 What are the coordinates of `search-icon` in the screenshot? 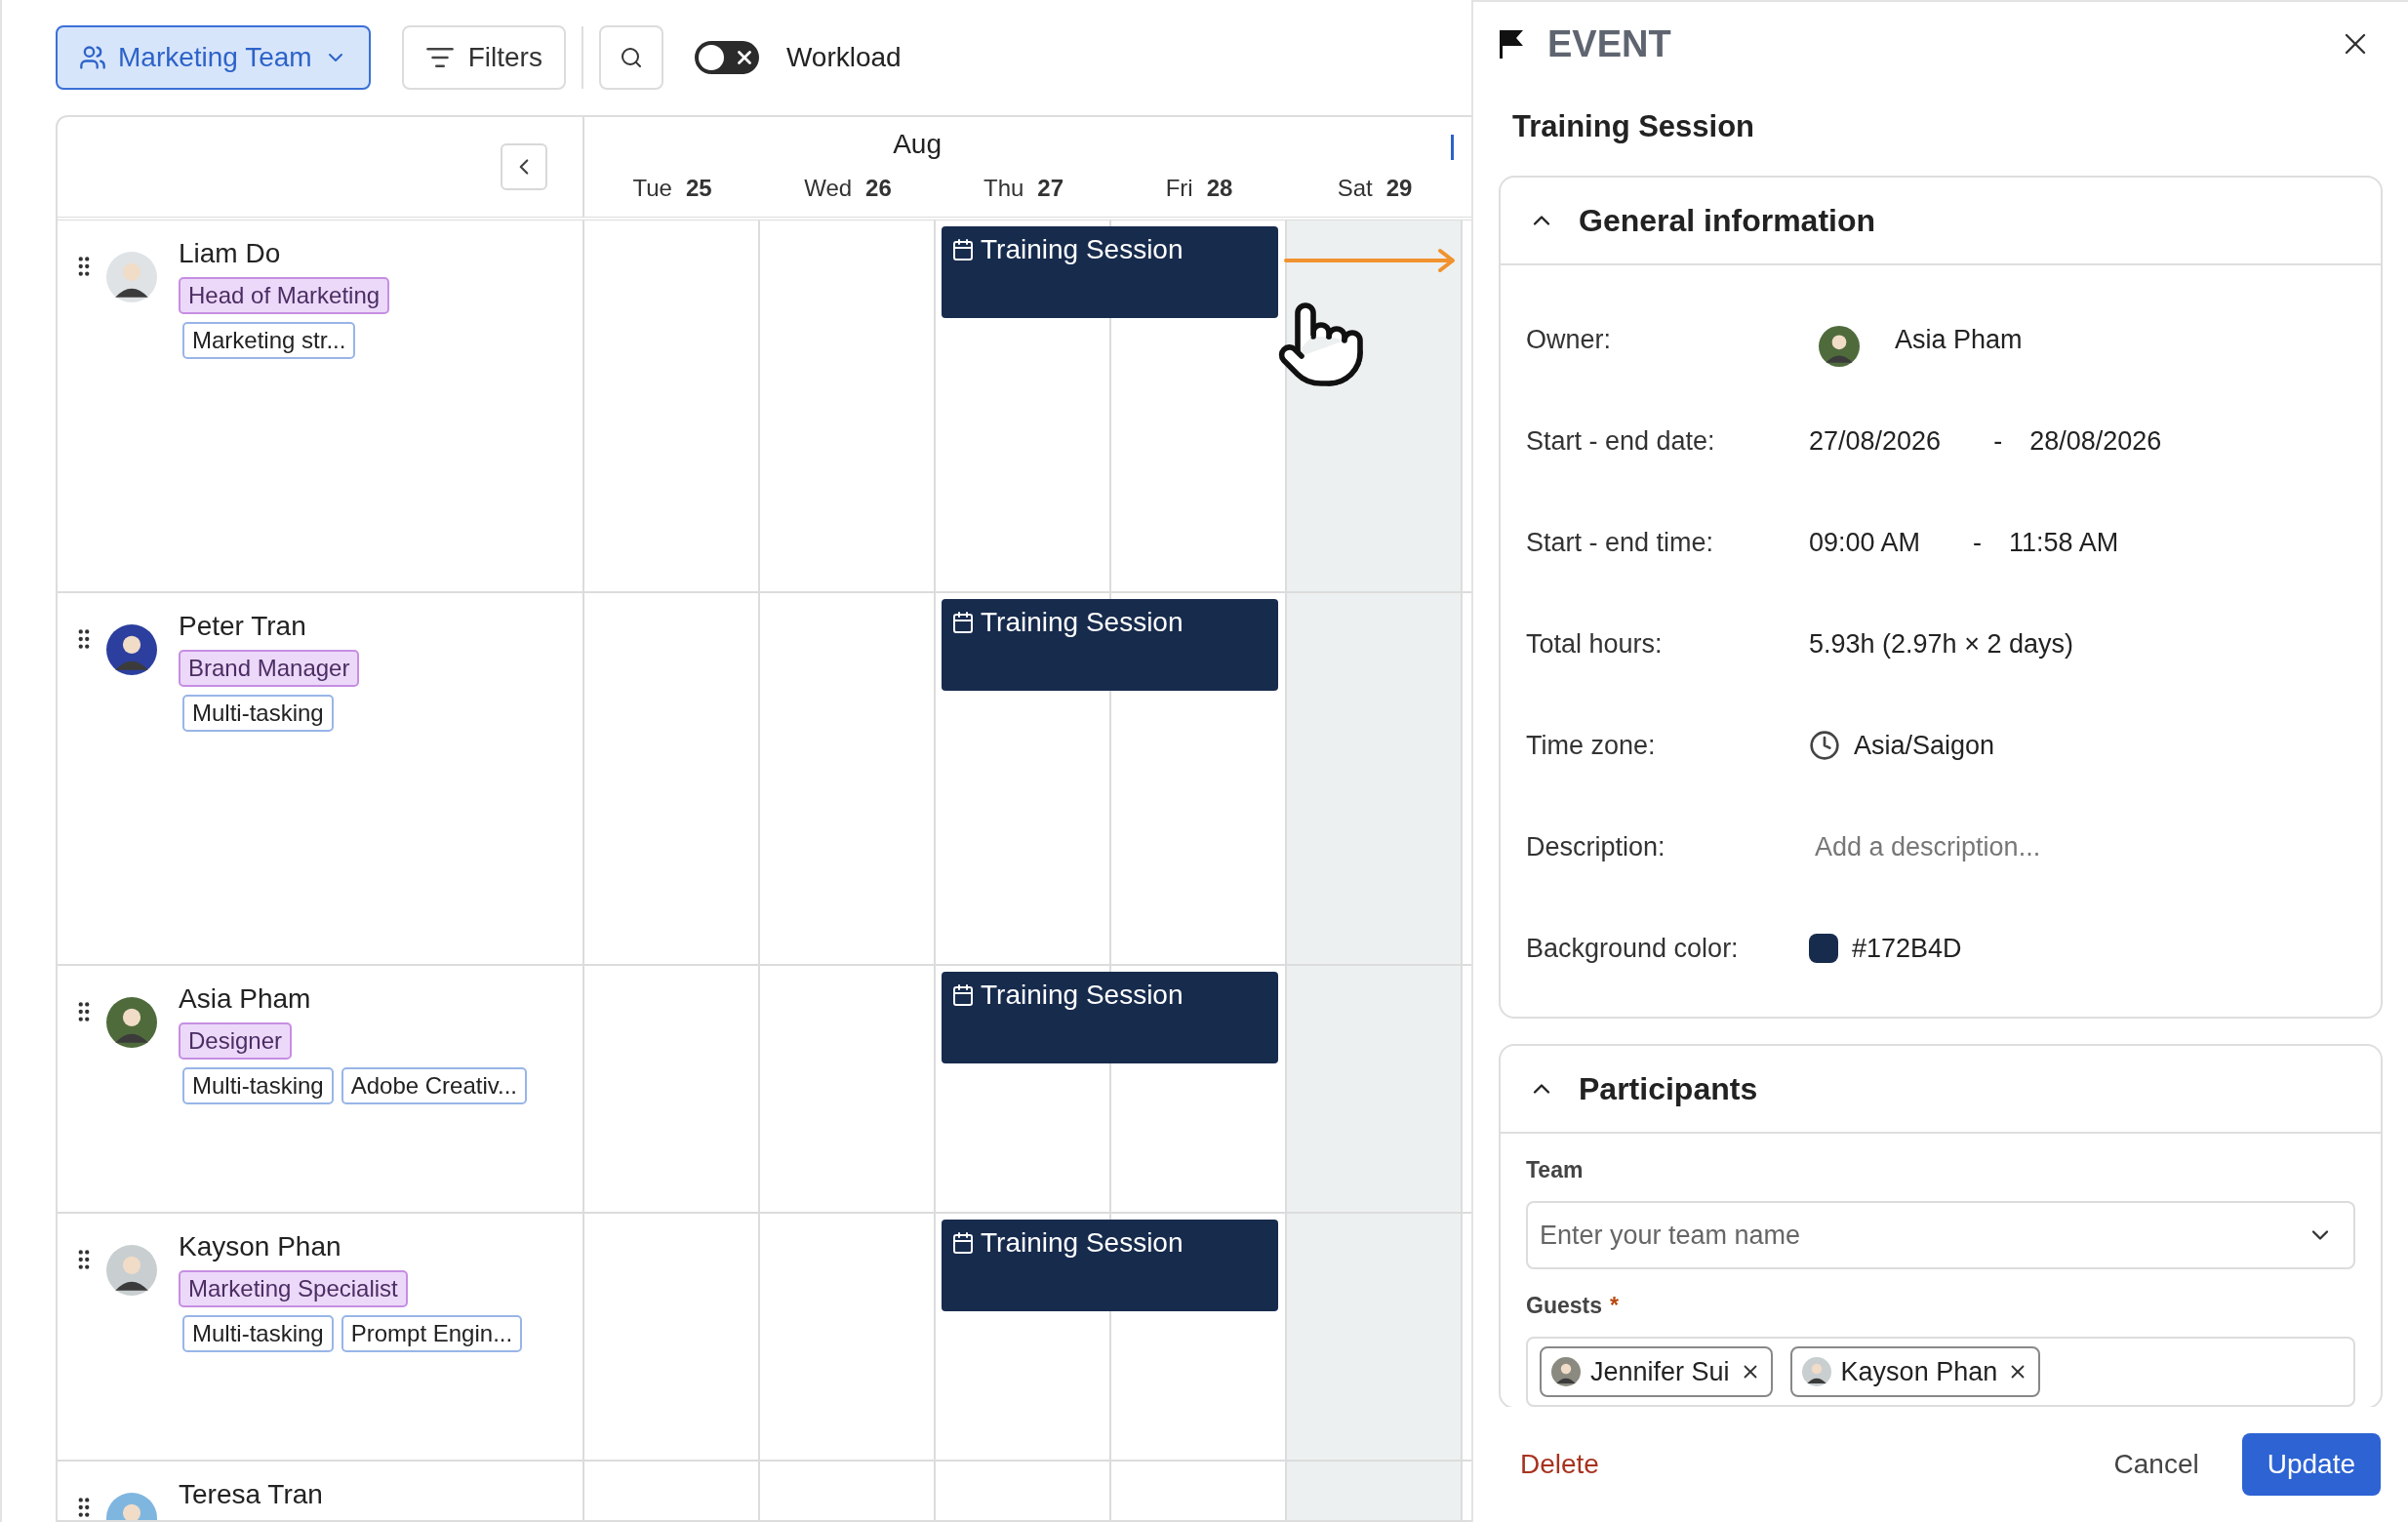 It's located at (631, 58).